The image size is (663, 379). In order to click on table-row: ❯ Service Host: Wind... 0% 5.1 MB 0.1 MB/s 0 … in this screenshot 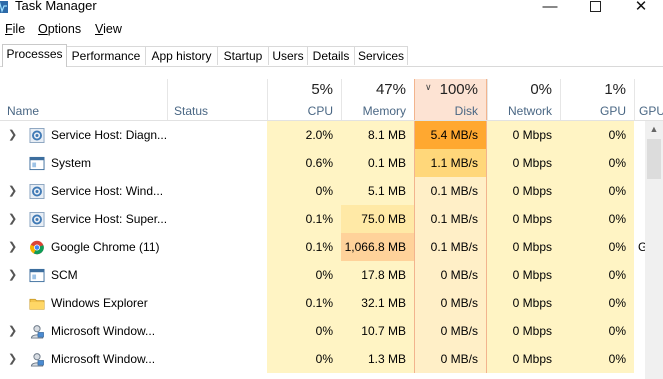, I will do `click(322, 191)`.